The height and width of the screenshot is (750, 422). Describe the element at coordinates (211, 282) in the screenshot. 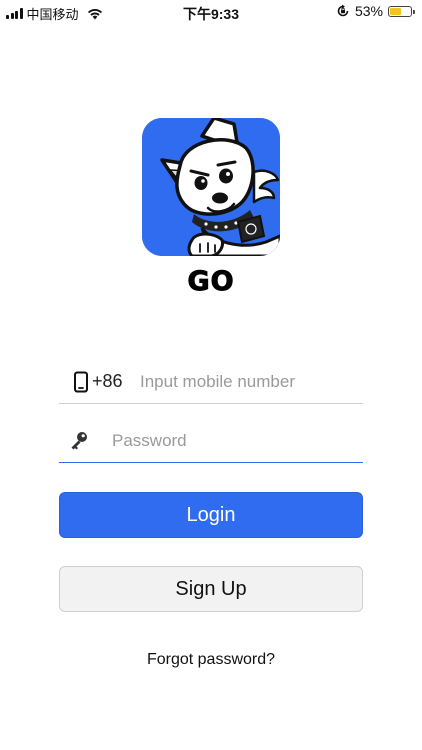

I see `app-name: GO` at that location.